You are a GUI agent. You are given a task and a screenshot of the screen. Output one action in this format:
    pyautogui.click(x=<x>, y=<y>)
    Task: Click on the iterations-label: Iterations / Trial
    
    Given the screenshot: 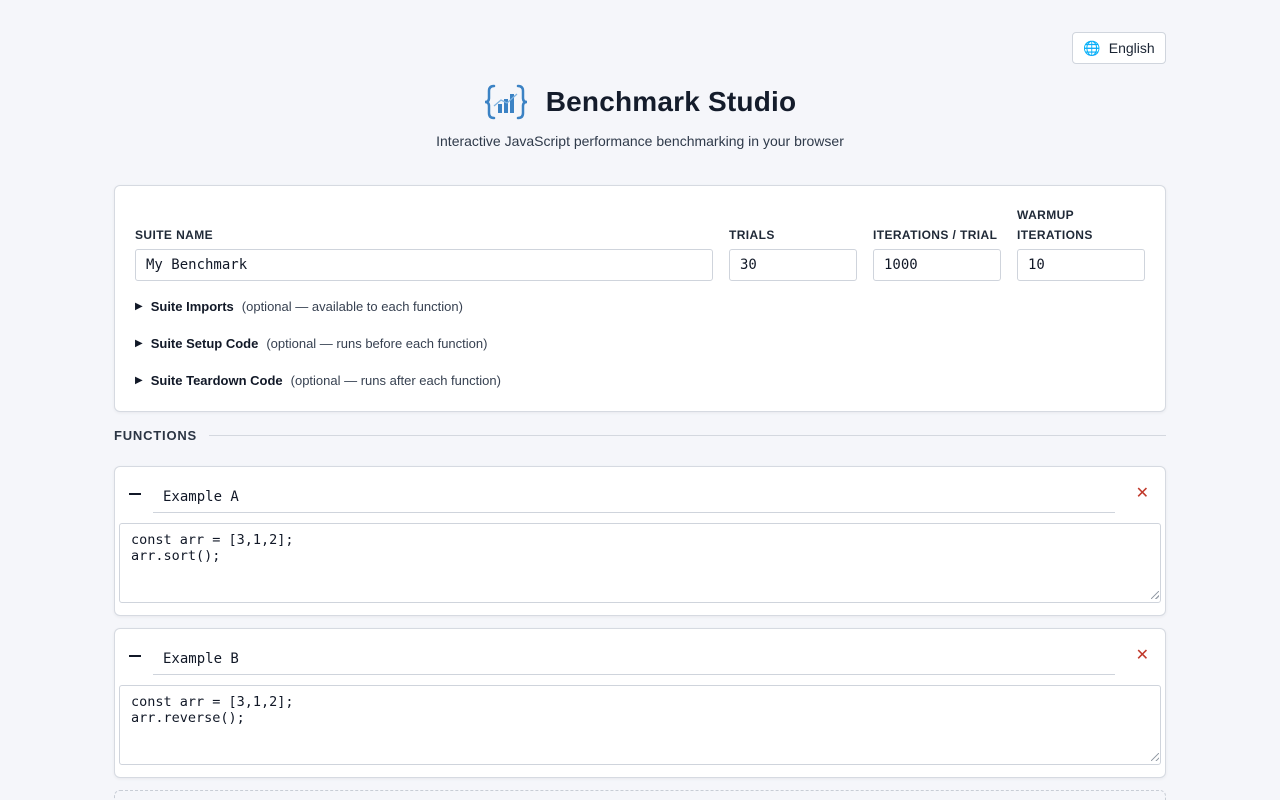 What is the action you would take?
    pyautogui.click(x=935, y=235)
    